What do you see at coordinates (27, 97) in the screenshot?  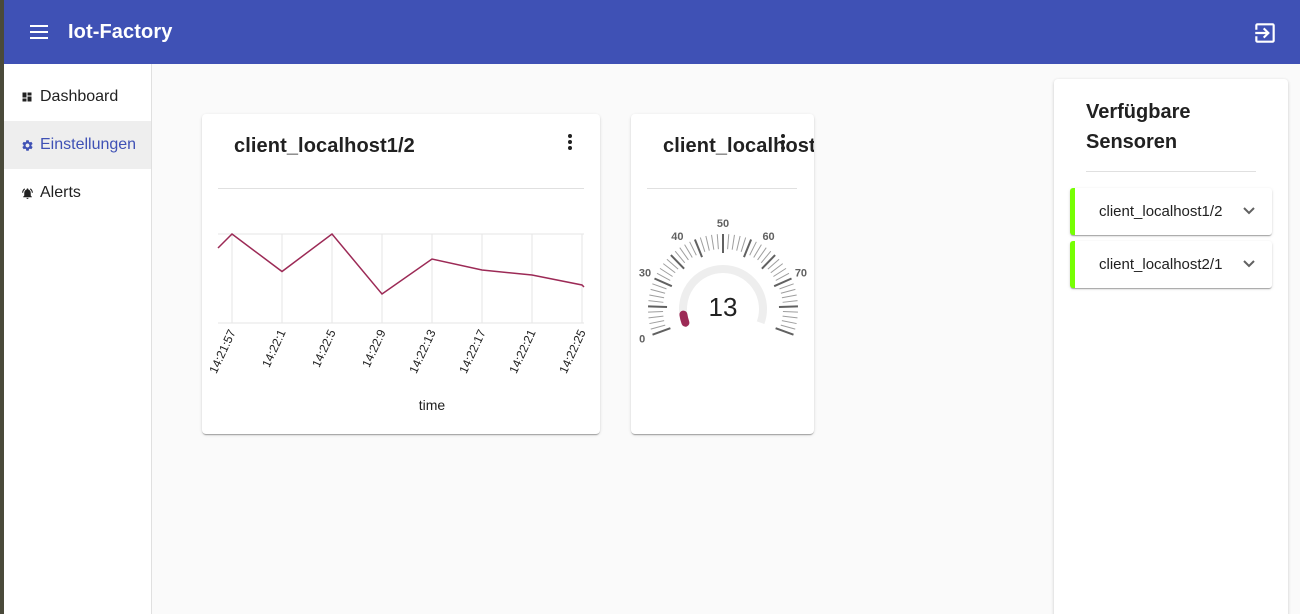 I see `dashboard-icon` at bounding box center [27, 97].